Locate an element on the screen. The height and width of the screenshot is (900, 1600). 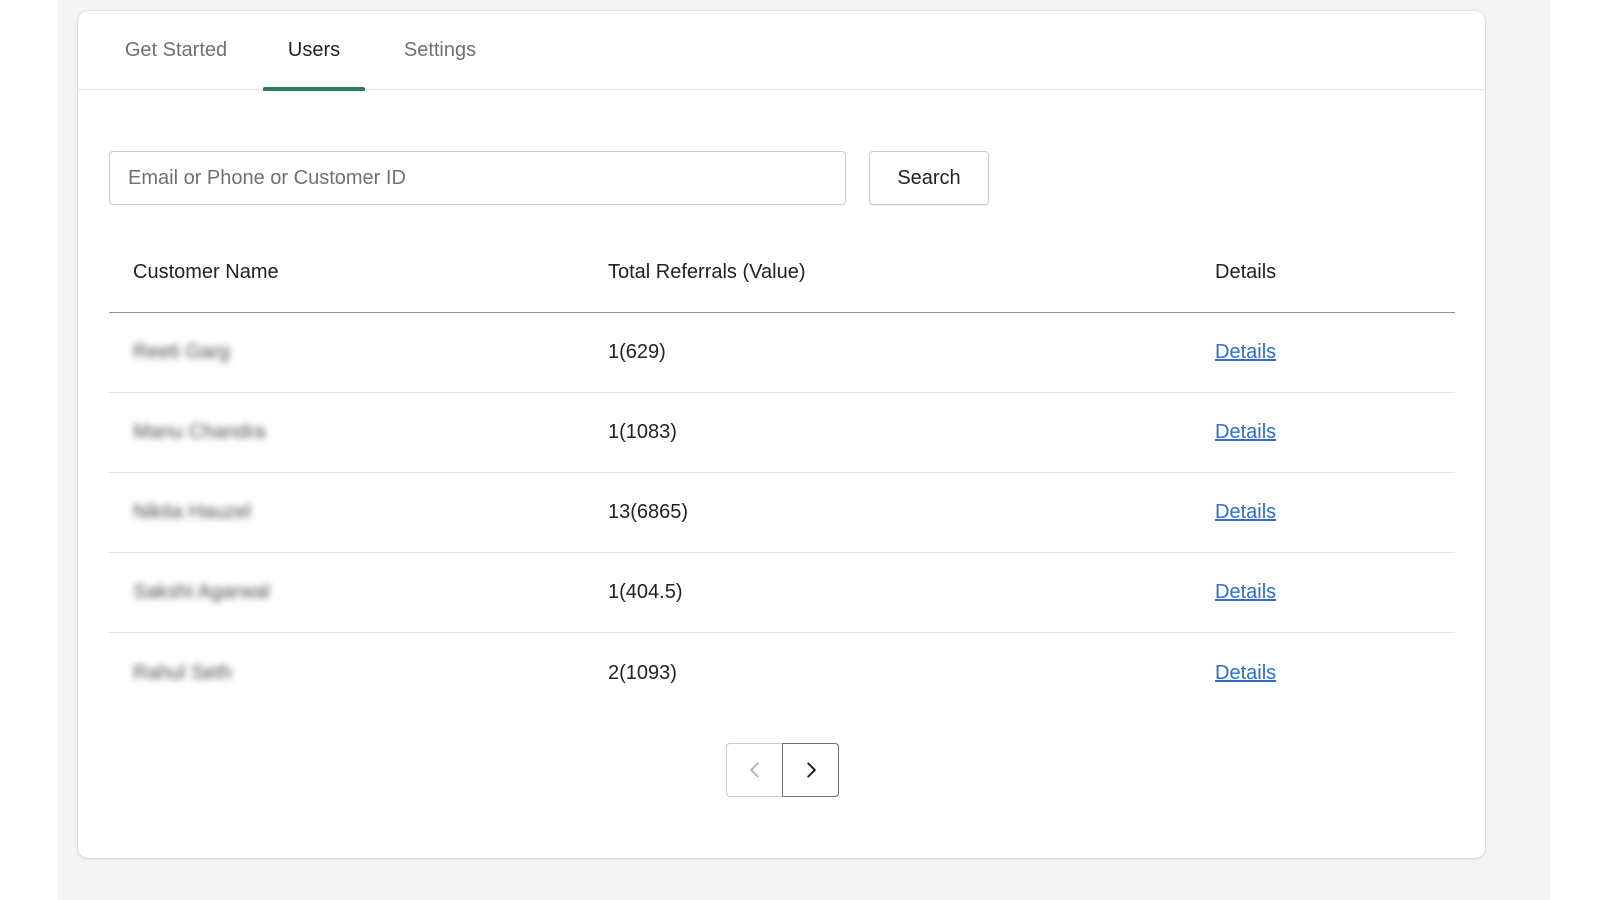
search-input is located at coordinates (477, 178).